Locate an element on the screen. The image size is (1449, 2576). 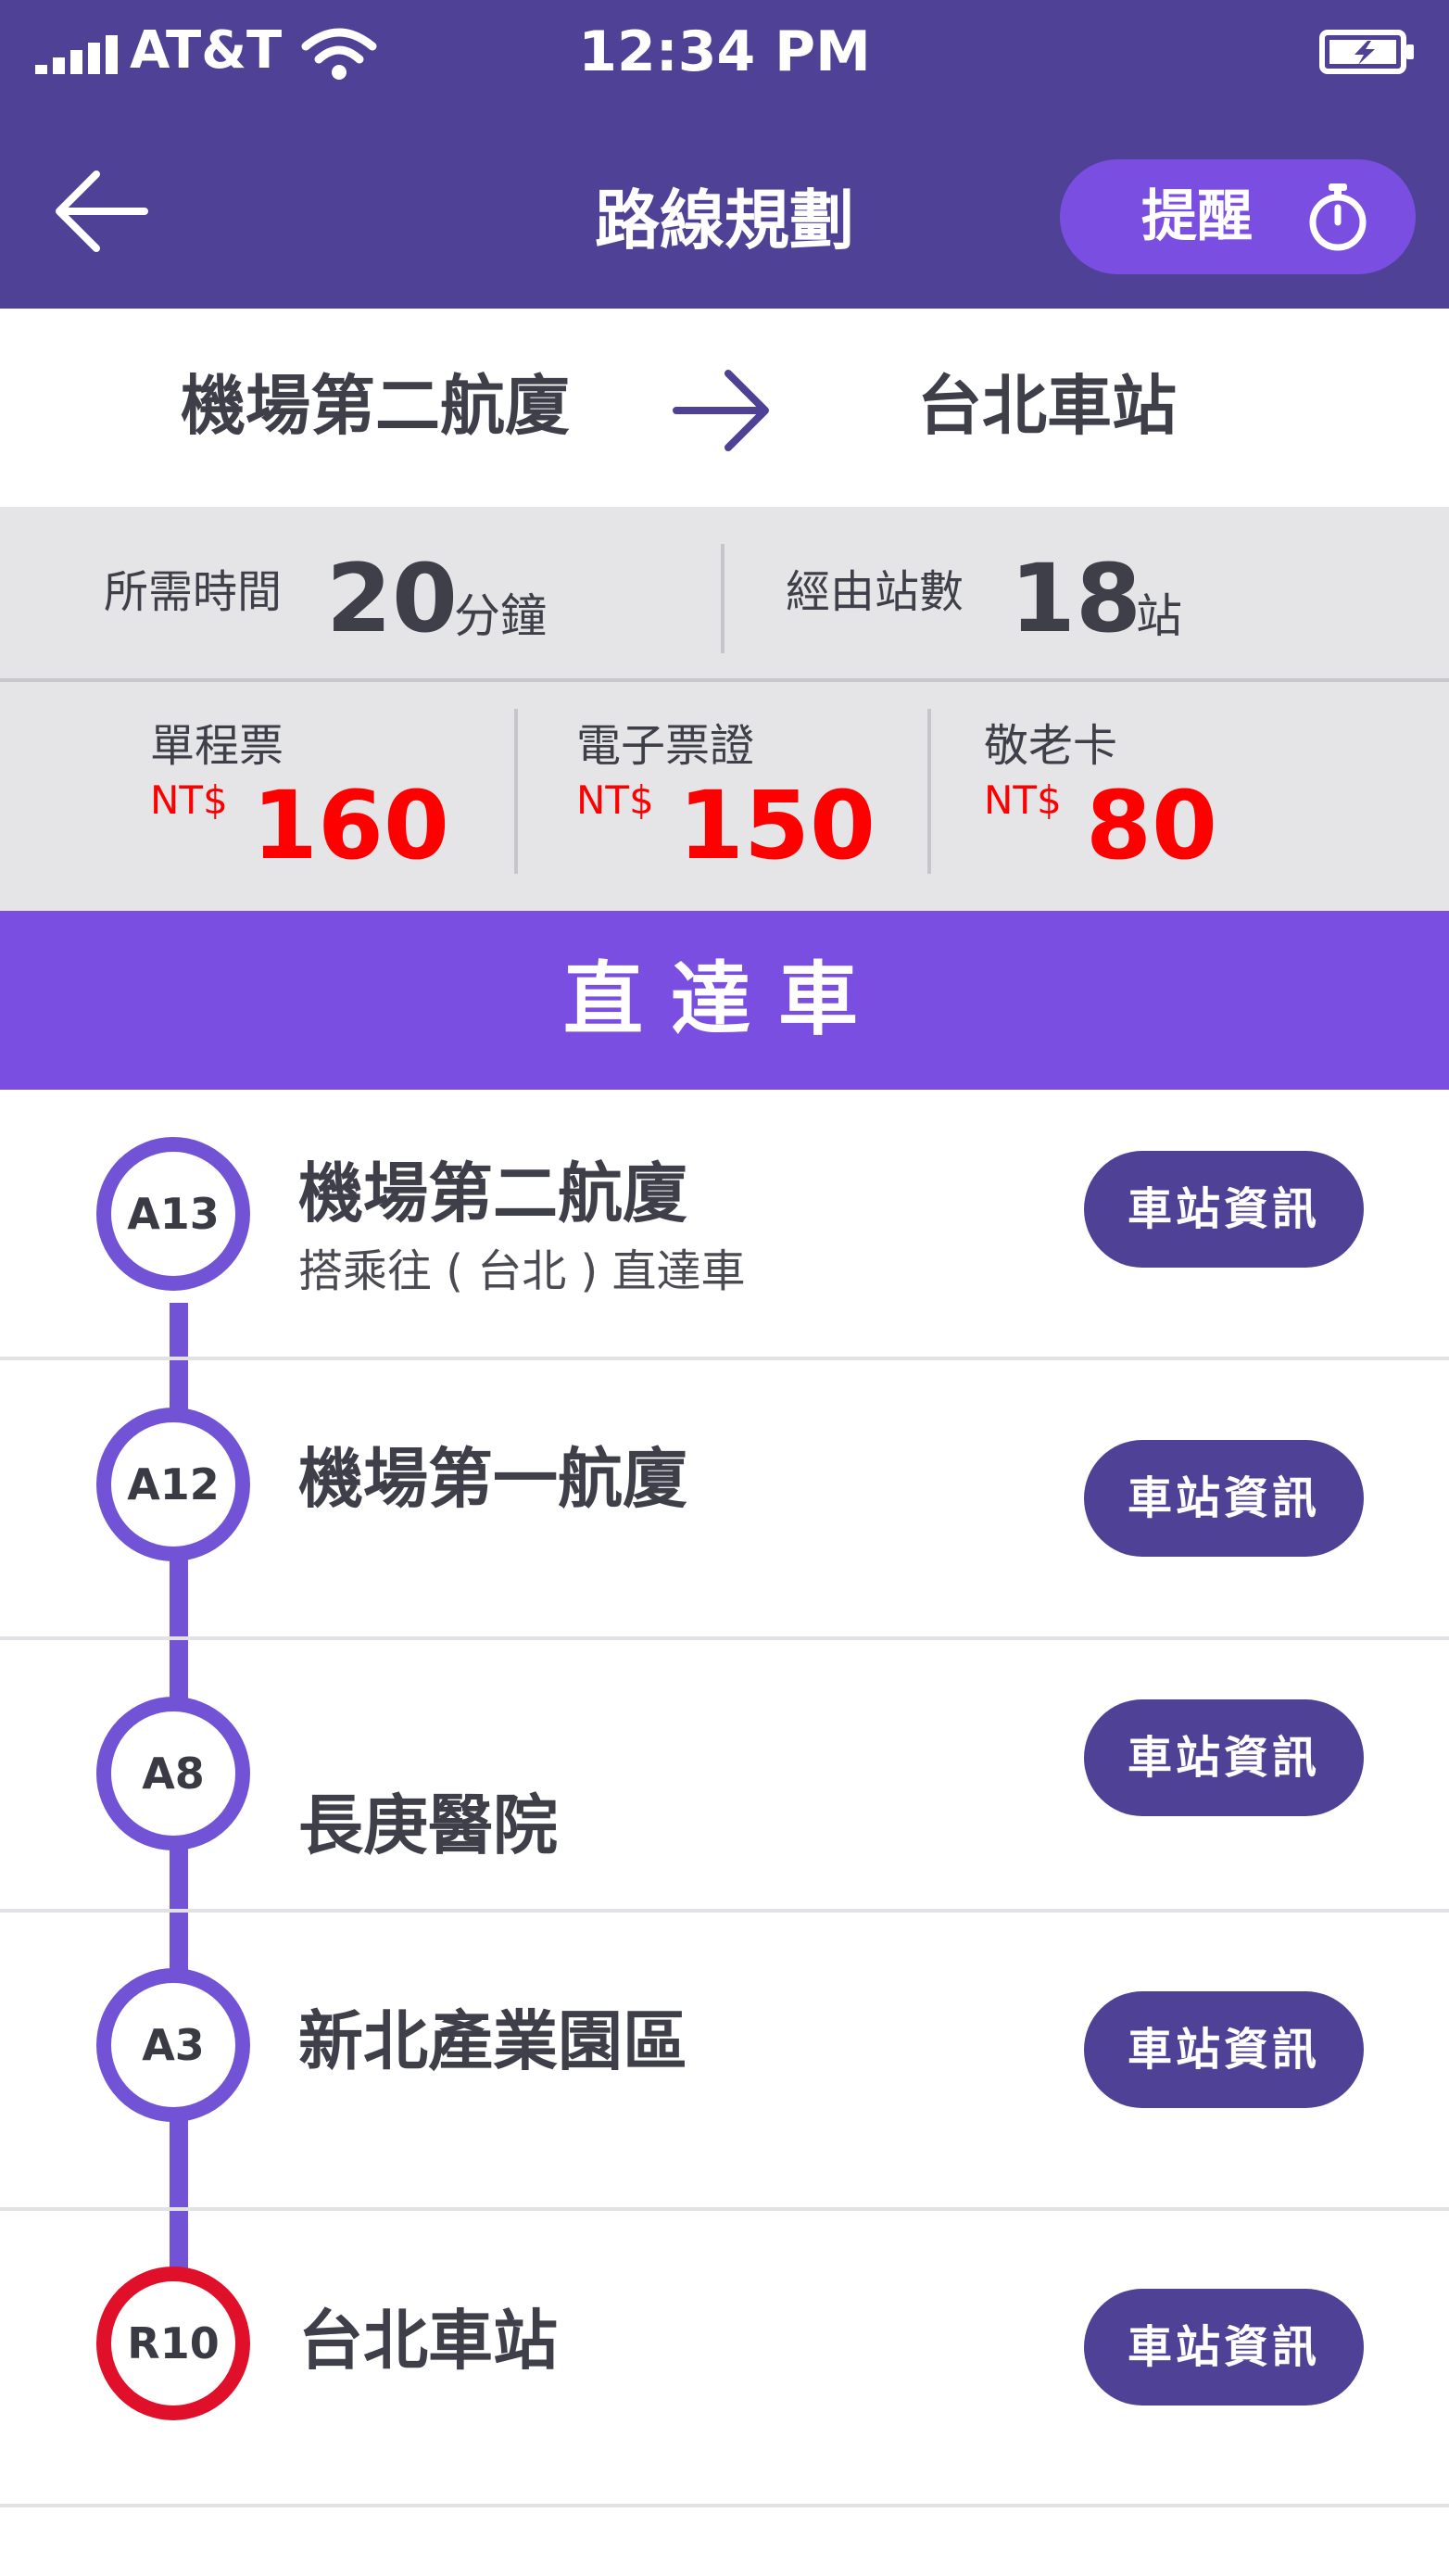
stops-value: 18 is located at coordinates (1075, 599).